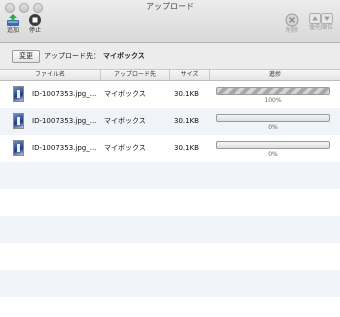 The height and width of the screenshot is (317, 340). I want to click on add-button: 追加, so click(13, 24).